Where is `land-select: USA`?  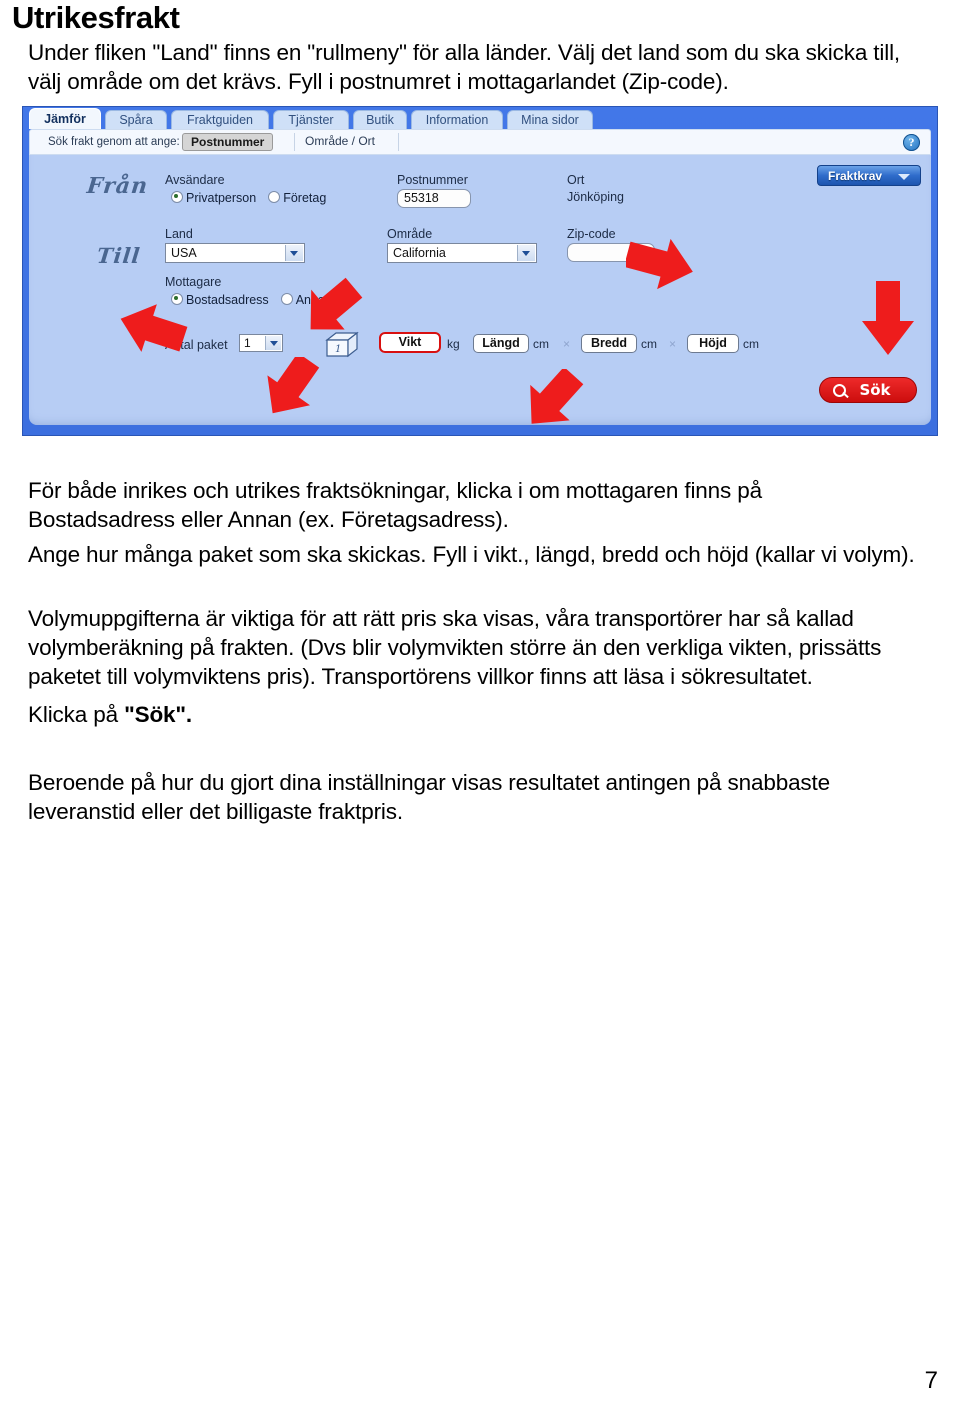
land-select: USA is located at coordinates (235, 253).